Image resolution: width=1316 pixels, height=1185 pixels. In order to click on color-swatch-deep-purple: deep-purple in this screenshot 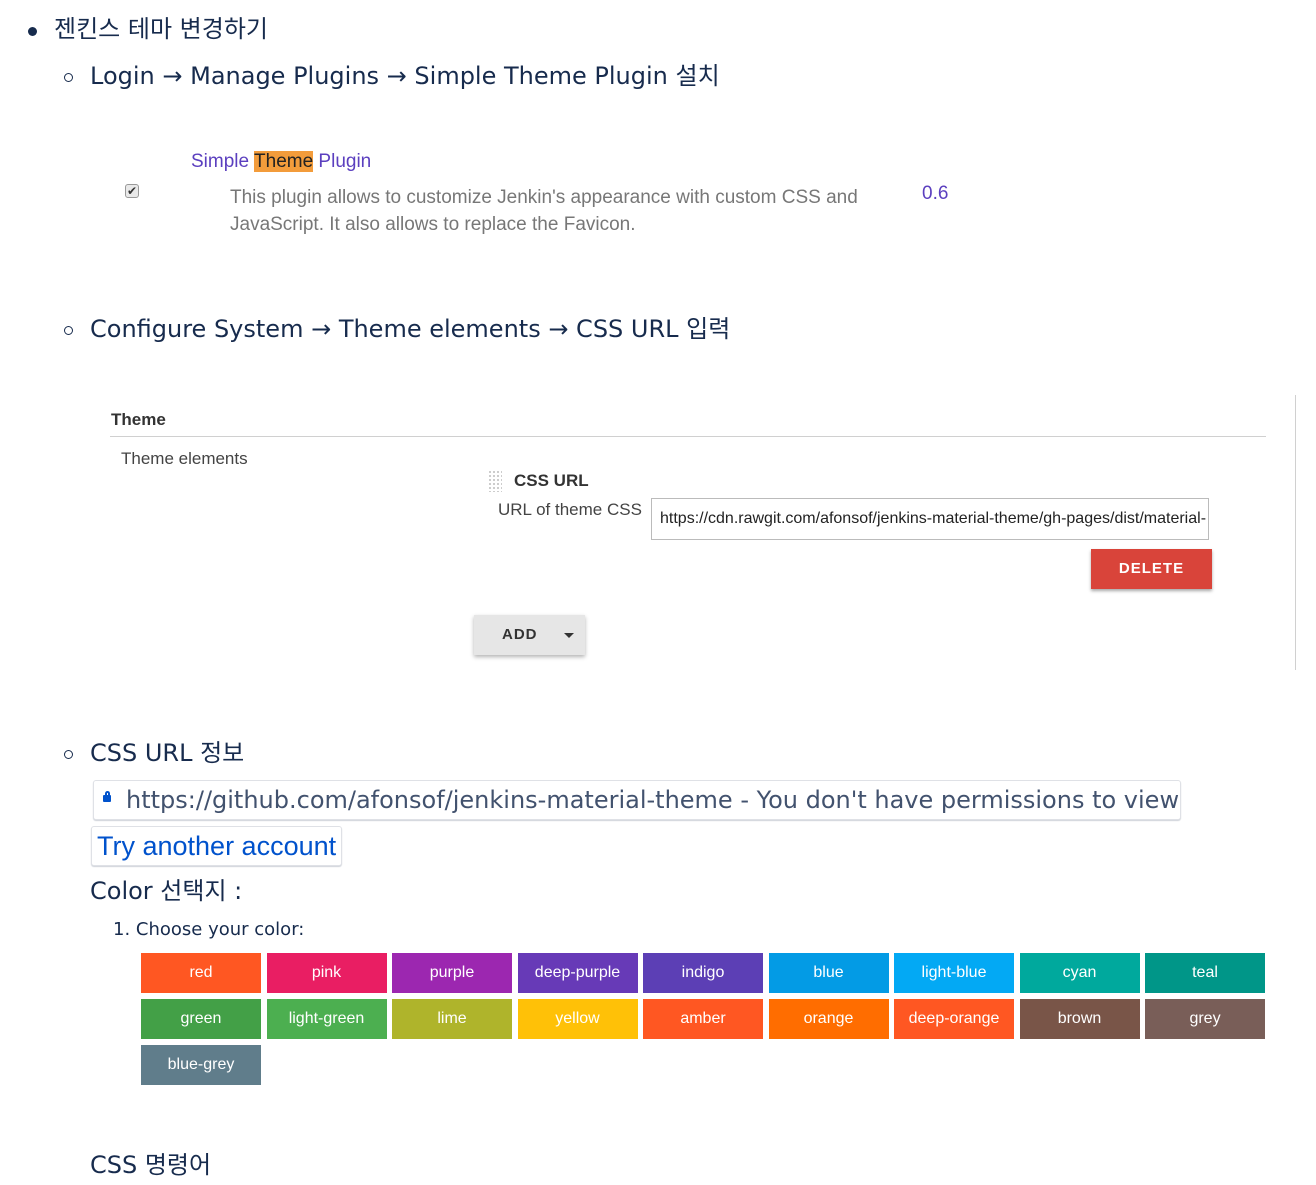, I will do `click(577, 973)`.